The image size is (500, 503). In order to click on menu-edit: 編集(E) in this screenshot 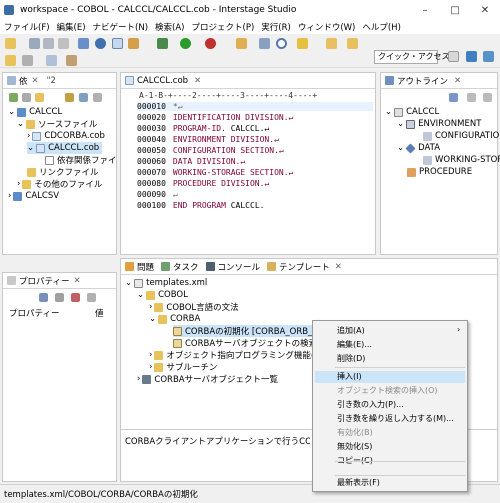, I will do `click(71, 27)`.